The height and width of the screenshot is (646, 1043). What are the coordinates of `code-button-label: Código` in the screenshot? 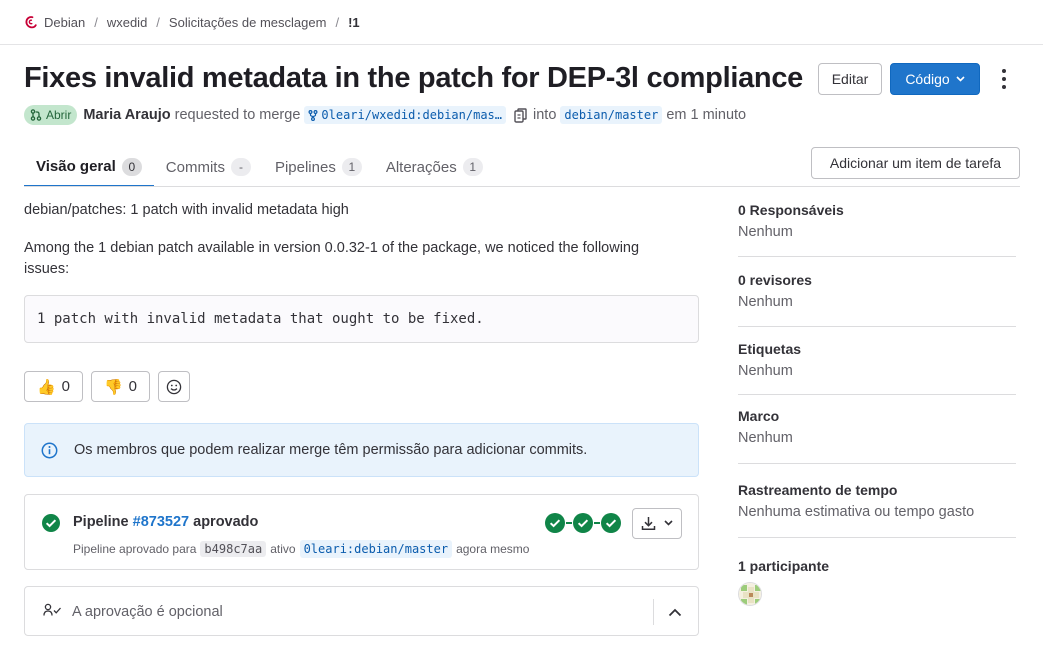 It's located at (927, 79).